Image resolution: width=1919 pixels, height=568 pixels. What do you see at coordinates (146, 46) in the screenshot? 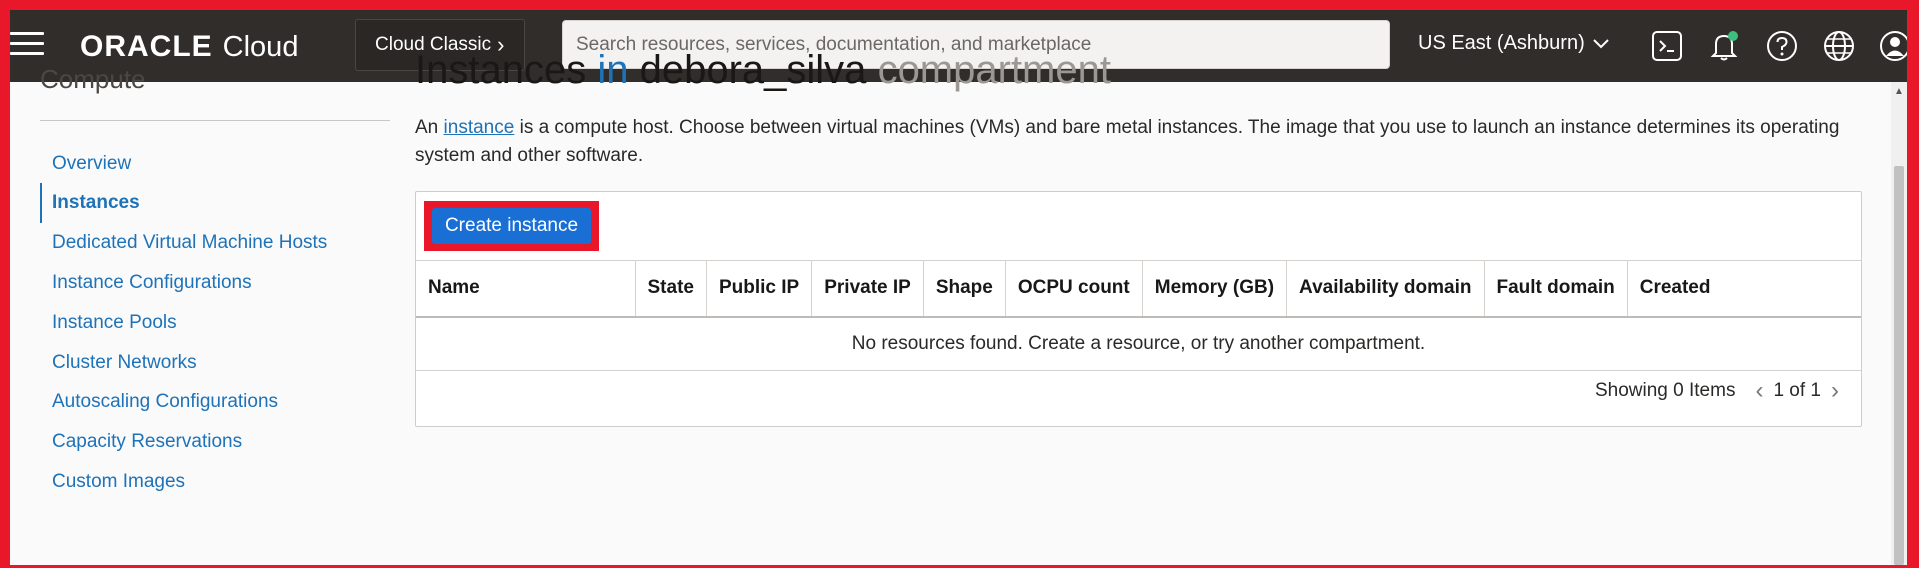
I see `brand-name: ORACLE` at bounding box center [146, 46].